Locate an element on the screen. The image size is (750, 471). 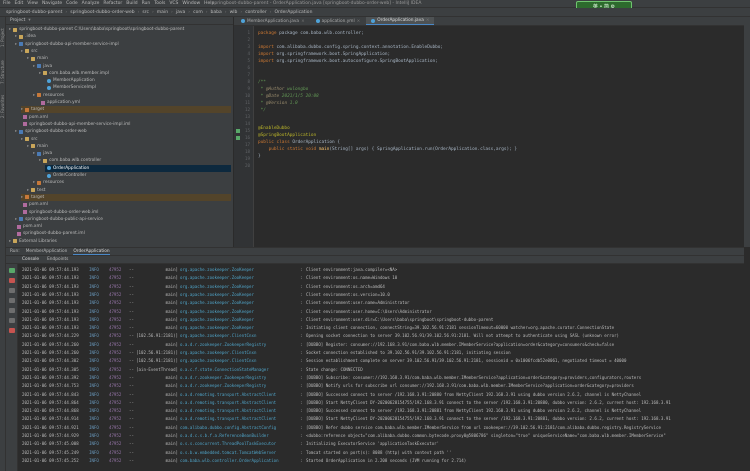
menu-item-vcs: VCS is located at coordinates (173, 3).